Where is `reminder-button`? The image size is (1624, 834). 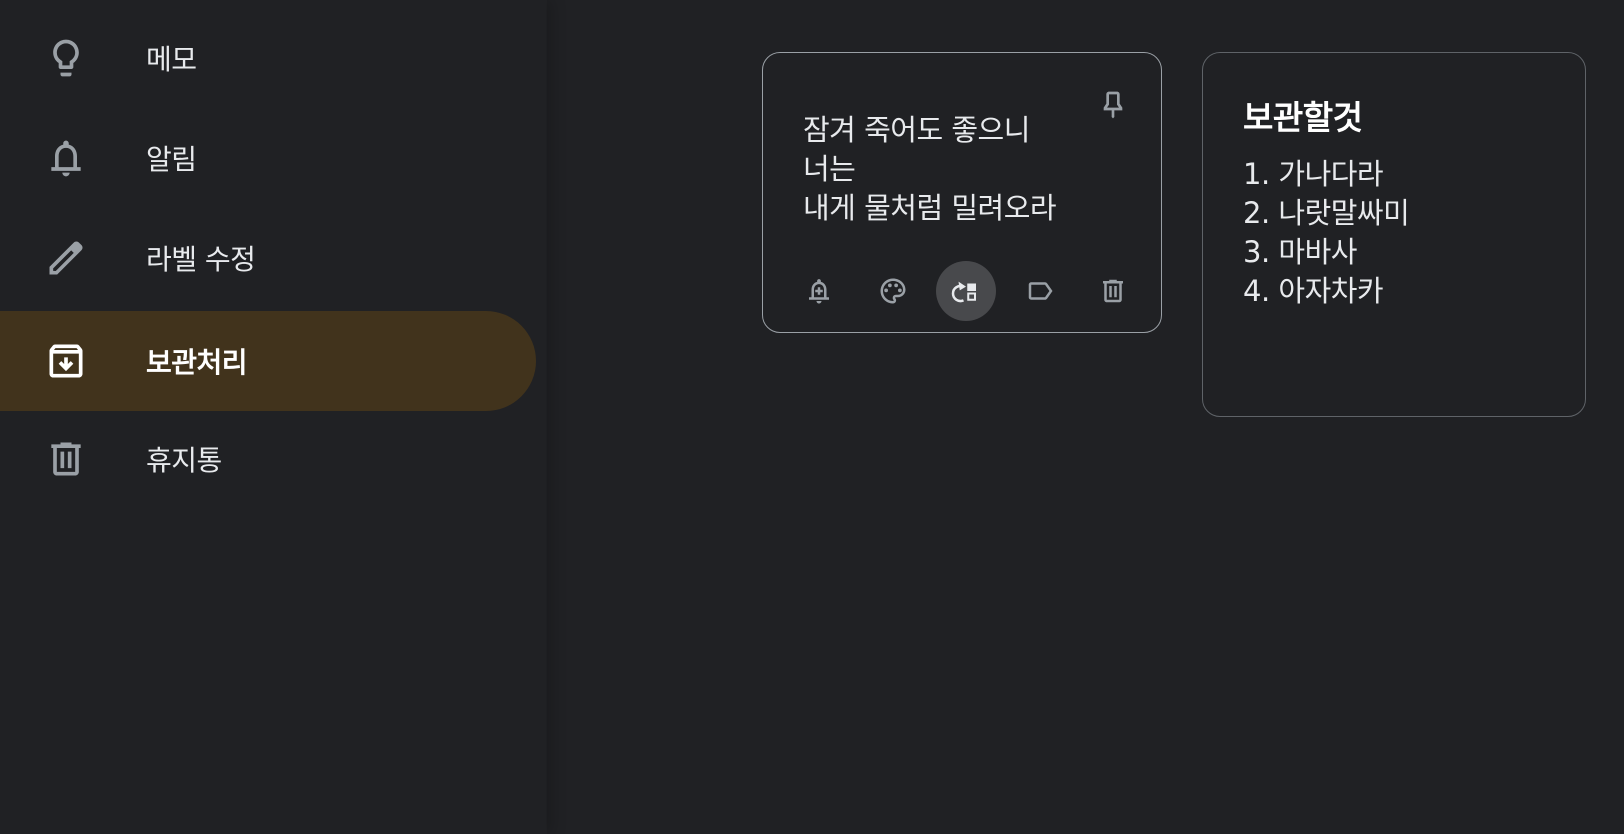
reminder-button is located at coordinates (819, 291).